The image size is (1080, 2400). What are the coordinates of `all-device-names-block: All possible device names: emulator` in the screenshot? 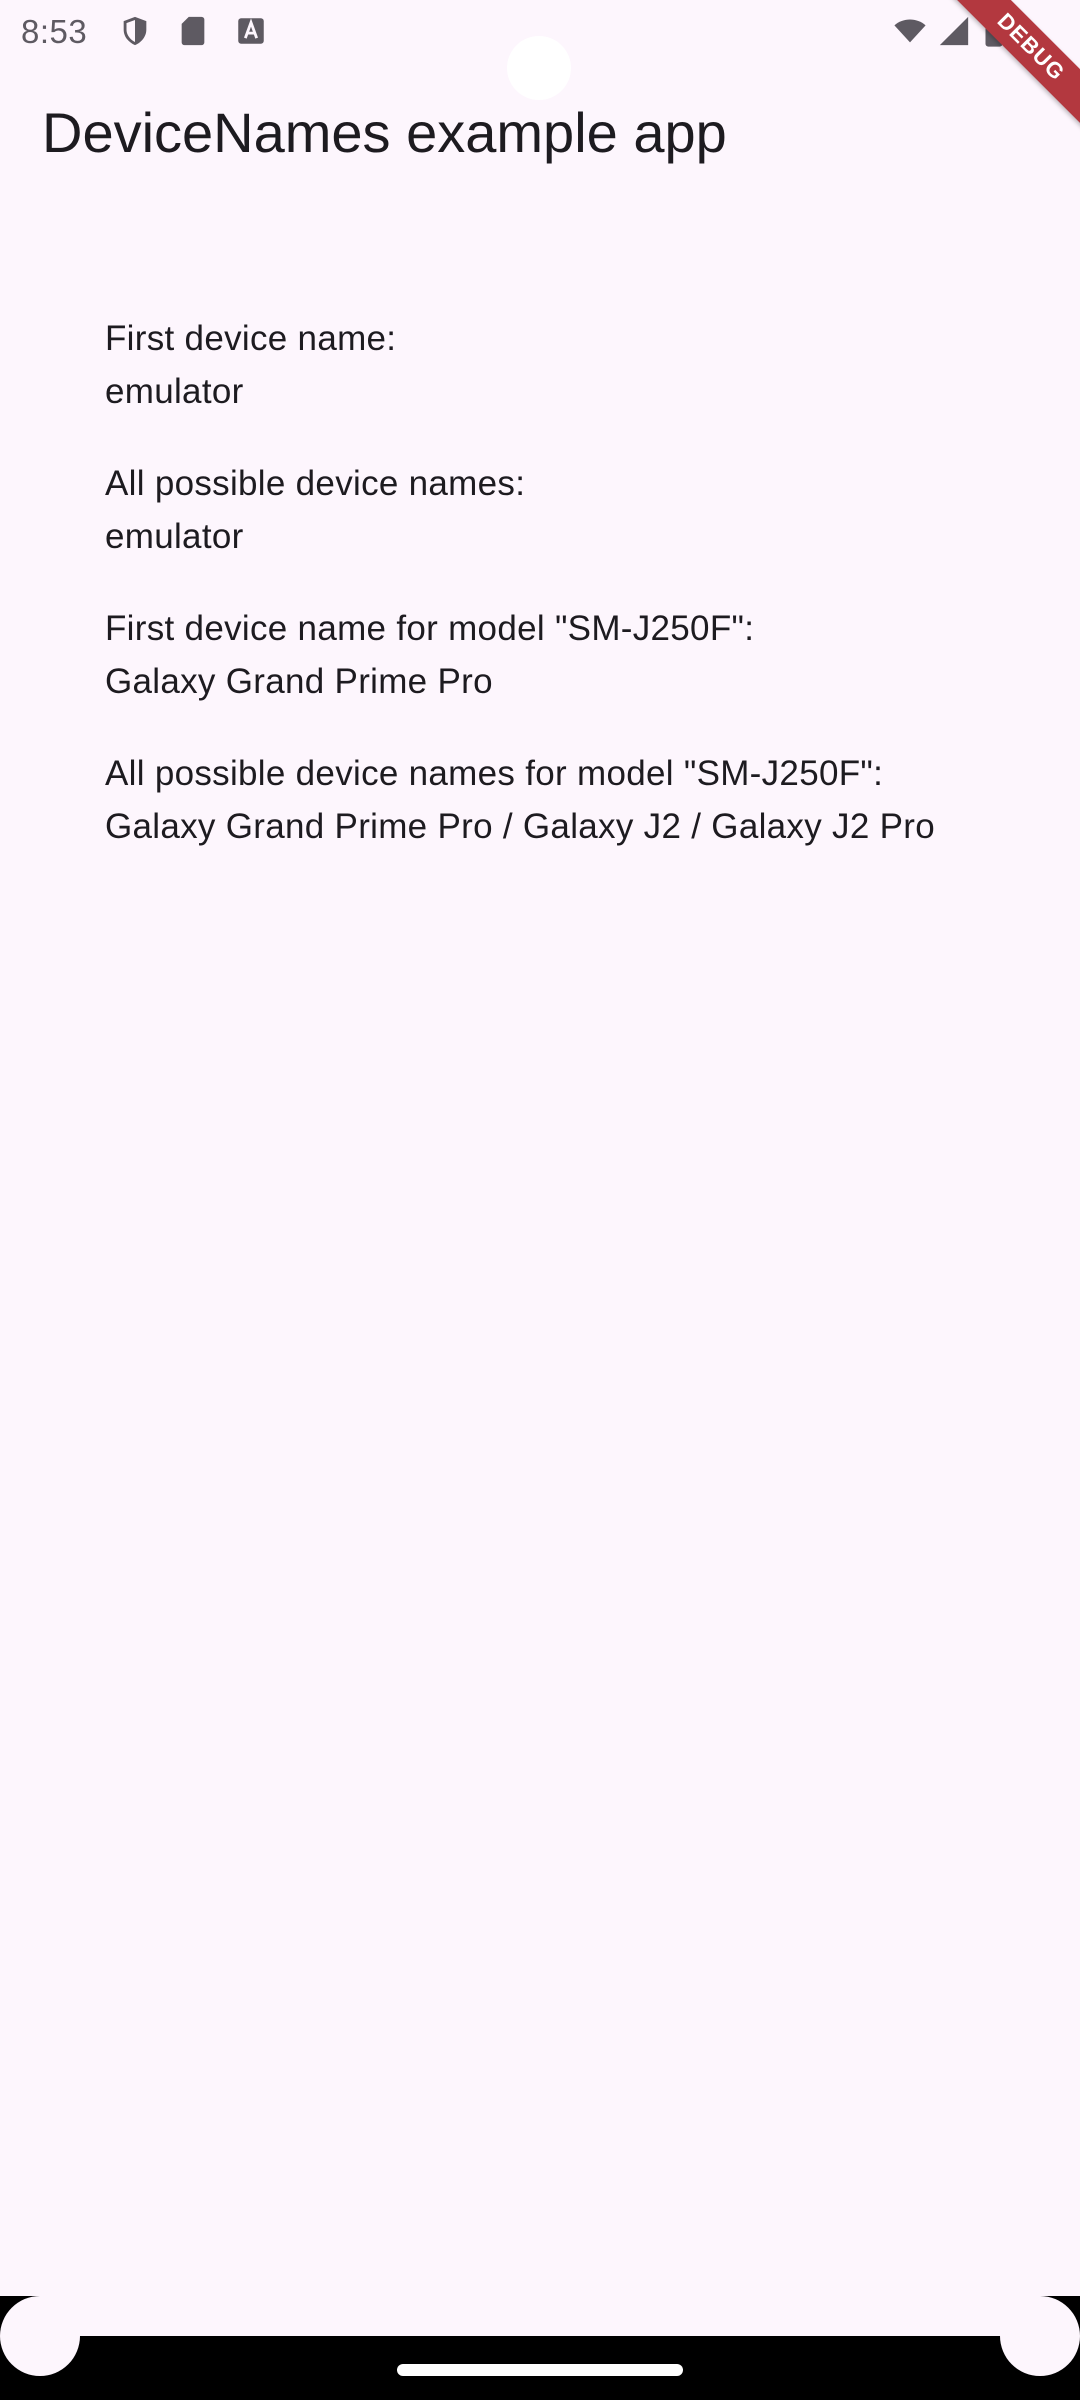 It's located at (535, 510).